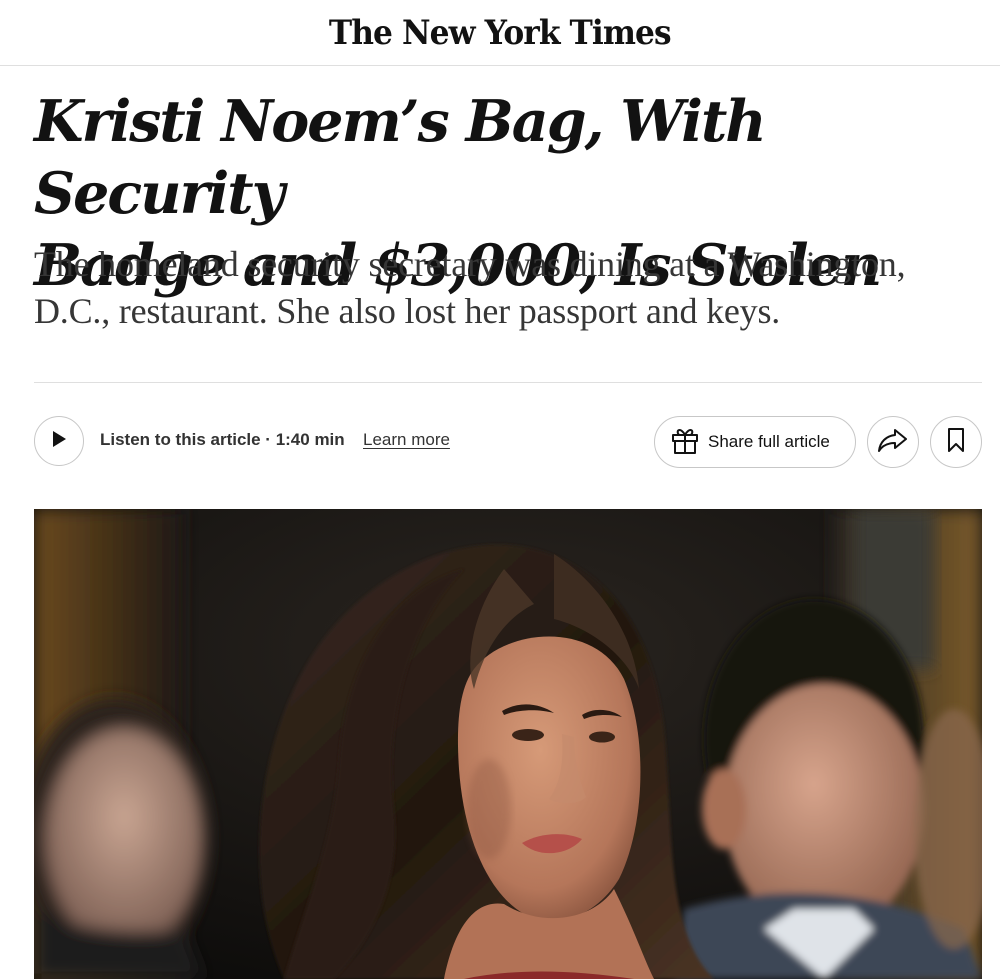 The image size is (1000, 979). Describe the element at coordinates (769, 441) in the screenshot. I see `share-full-article-label: Share full article` at that location.